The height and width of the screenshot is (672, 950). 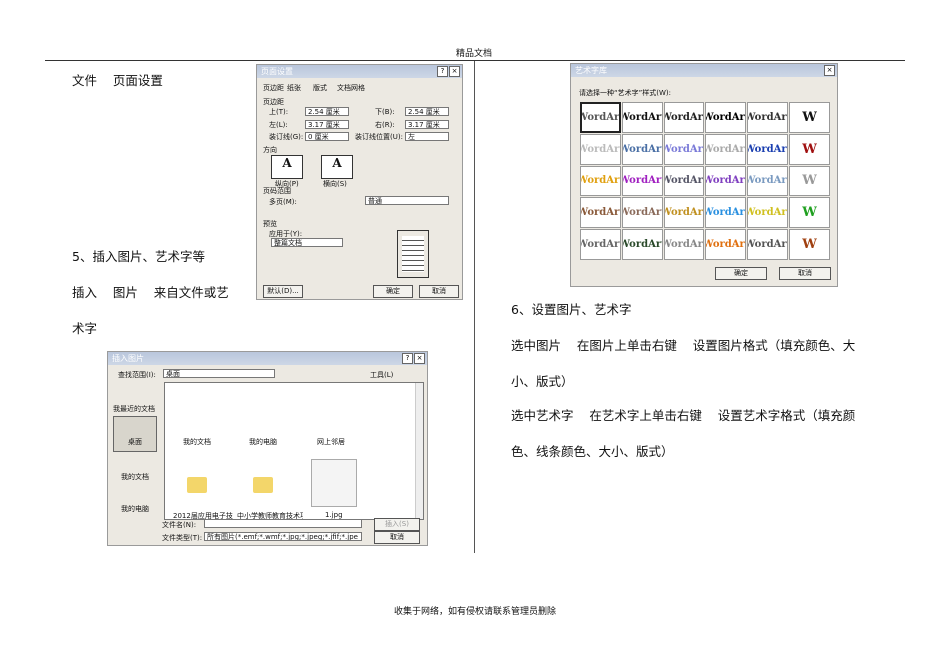 I want to click on tab-grid: 文档网格, so click(x=351, y=88).